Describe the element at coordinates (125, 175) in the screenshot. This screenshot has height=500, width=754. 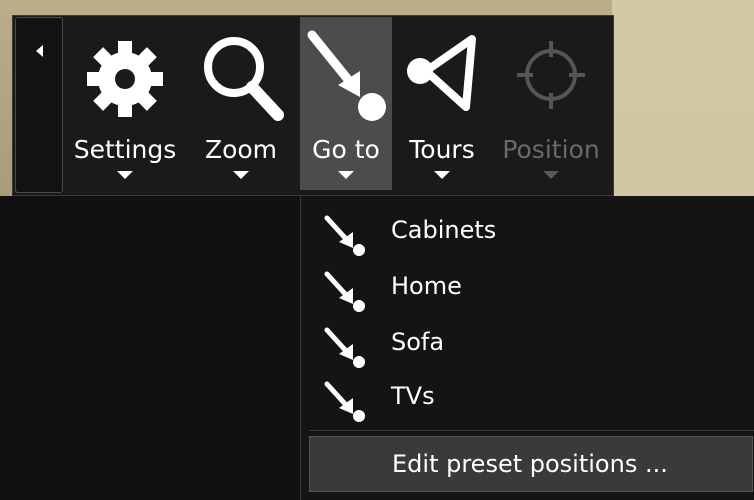
I see `settings-dropdown-caret` at that location.